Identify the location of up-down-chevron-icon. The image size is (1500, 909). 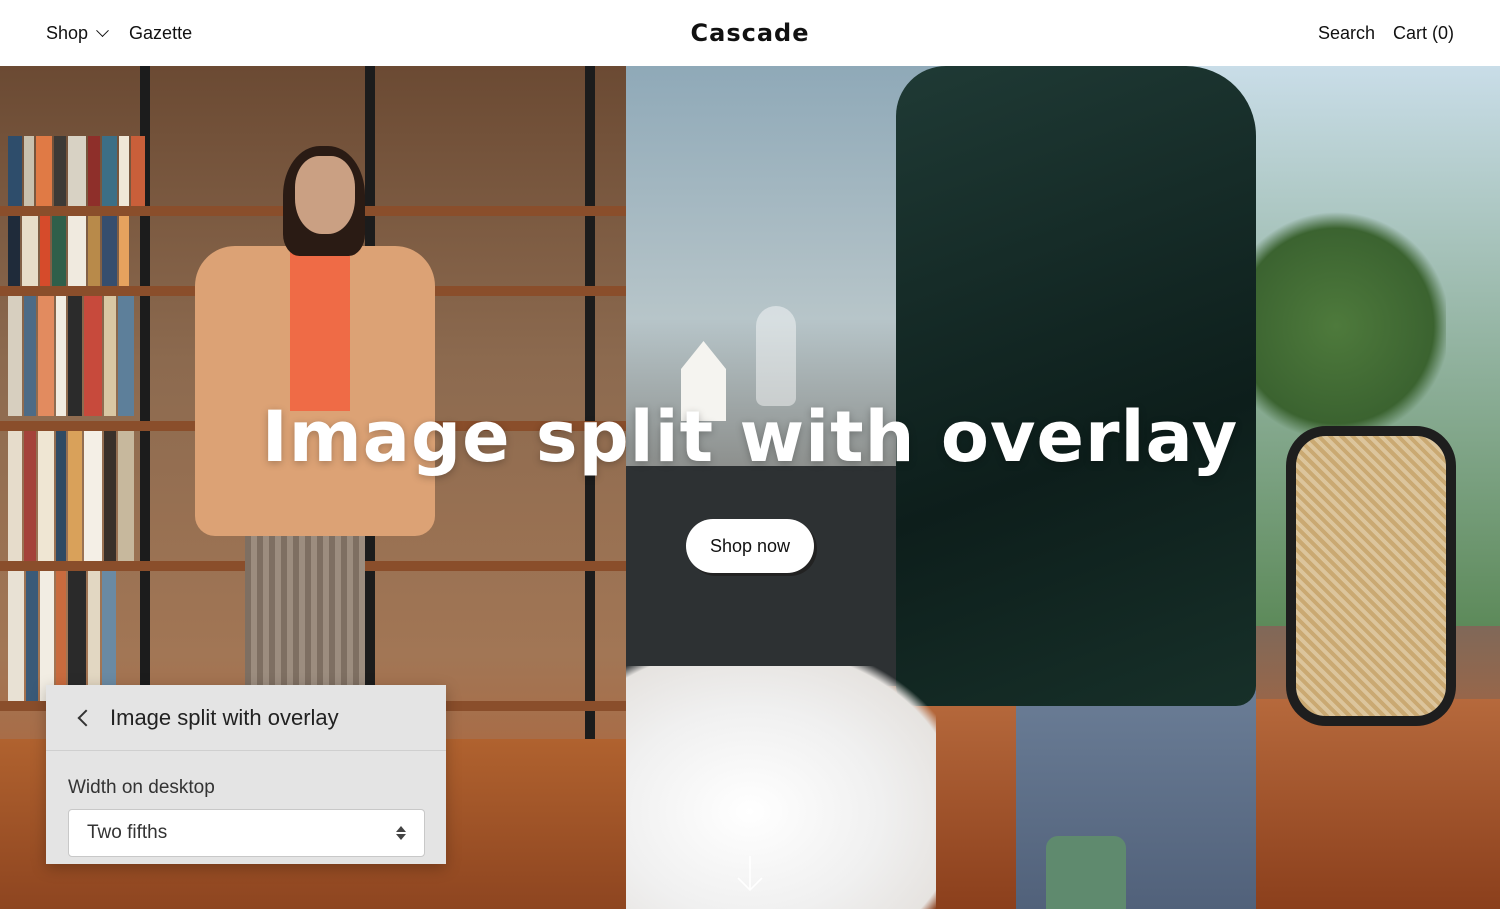
(401, 833).